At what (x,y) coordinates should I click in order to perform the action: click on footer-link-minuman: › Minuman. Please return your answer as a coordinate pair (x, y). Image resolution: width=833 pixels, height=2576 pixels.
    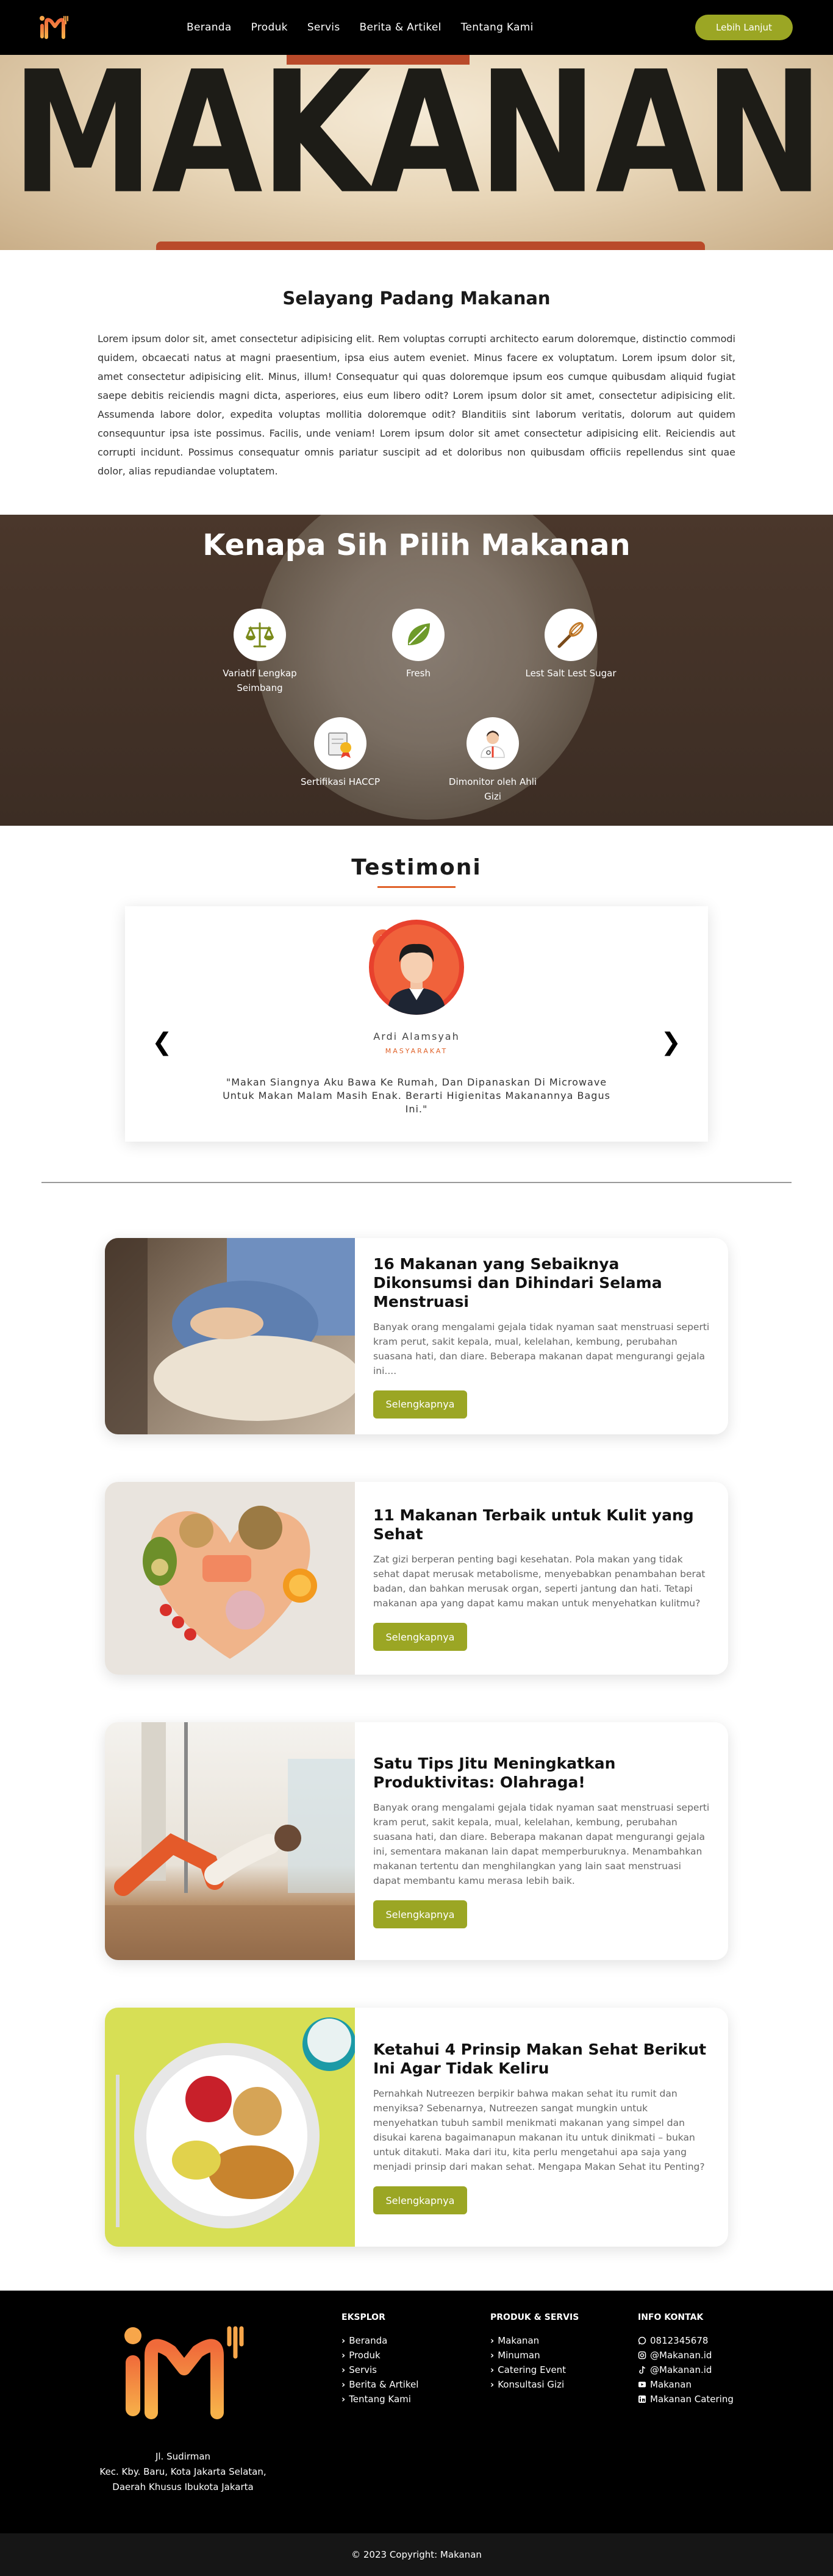
    Looking at the image, I should click on (534, 2355).